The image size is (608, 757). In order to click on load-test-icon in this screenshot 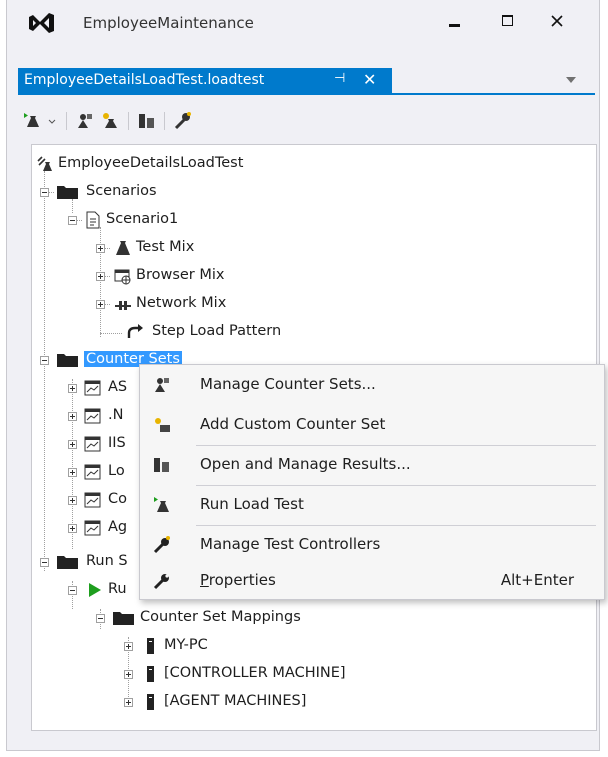, I will do `click(44, 163)`.